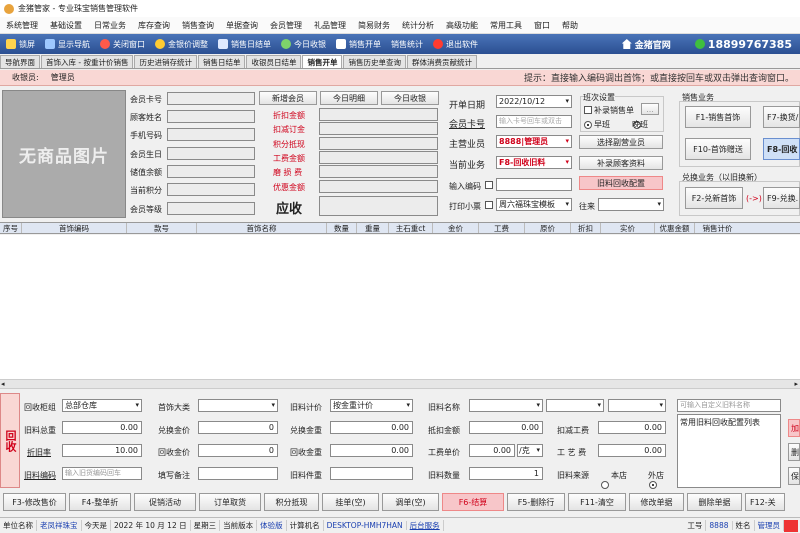  I want to click on print-checkbox, so click(489, 205).